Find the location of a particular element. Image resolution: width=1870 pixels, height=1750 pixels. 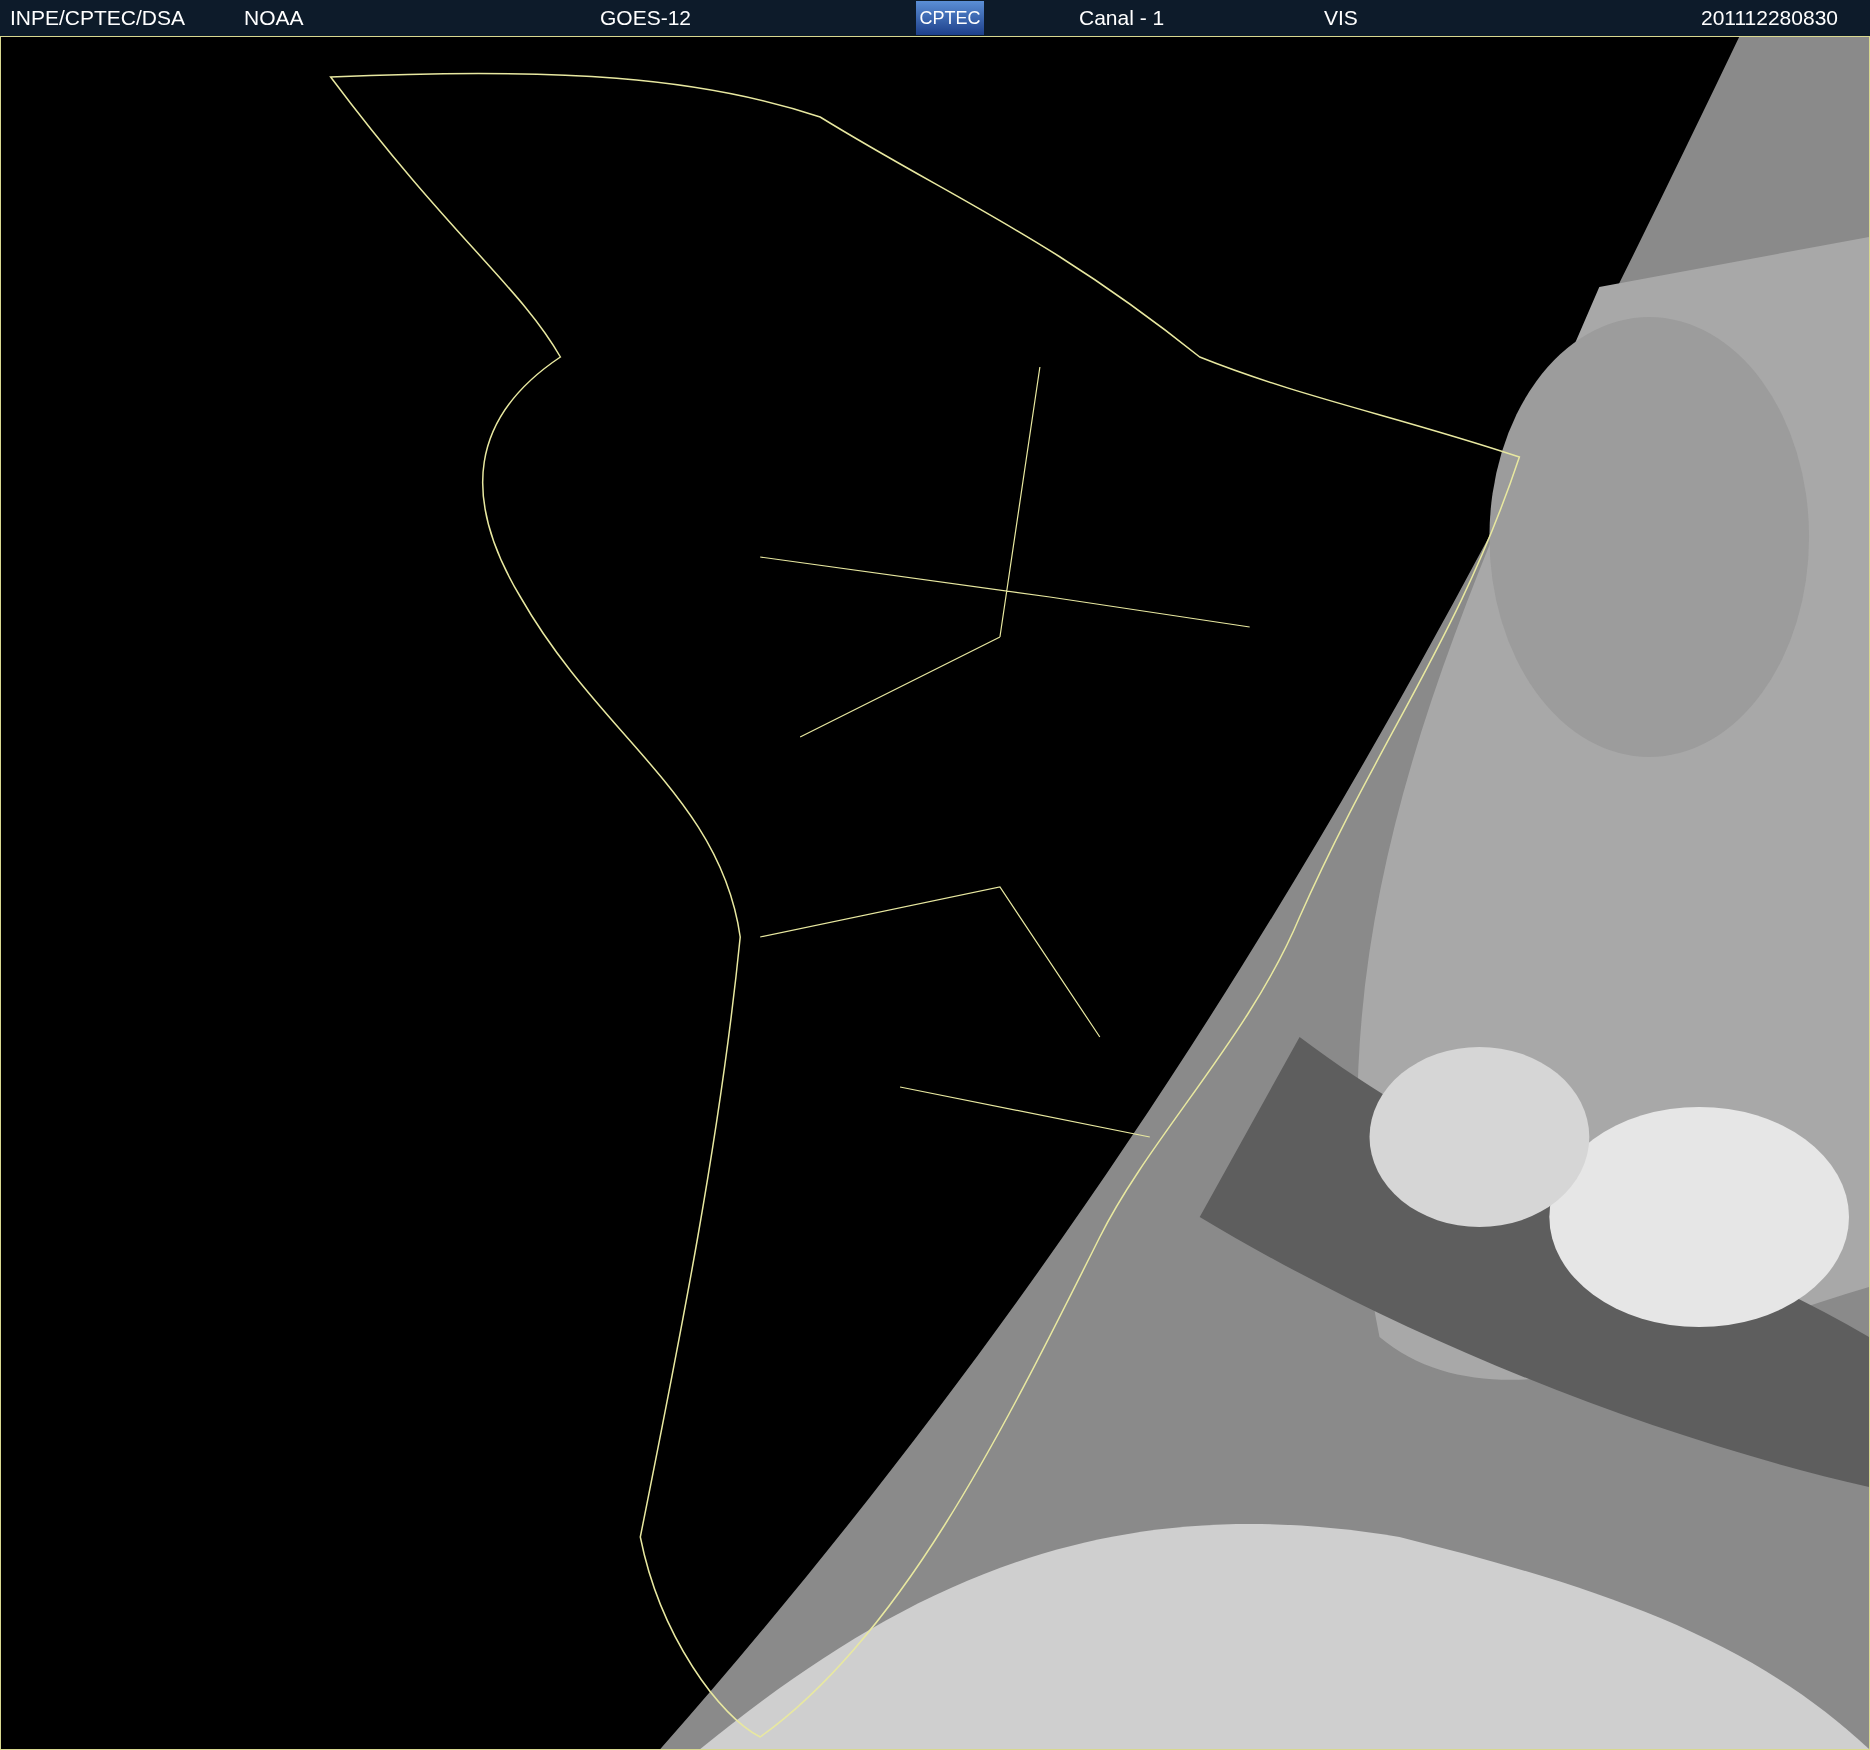

agency-label: NOAA is located at coordinates (274, 18).